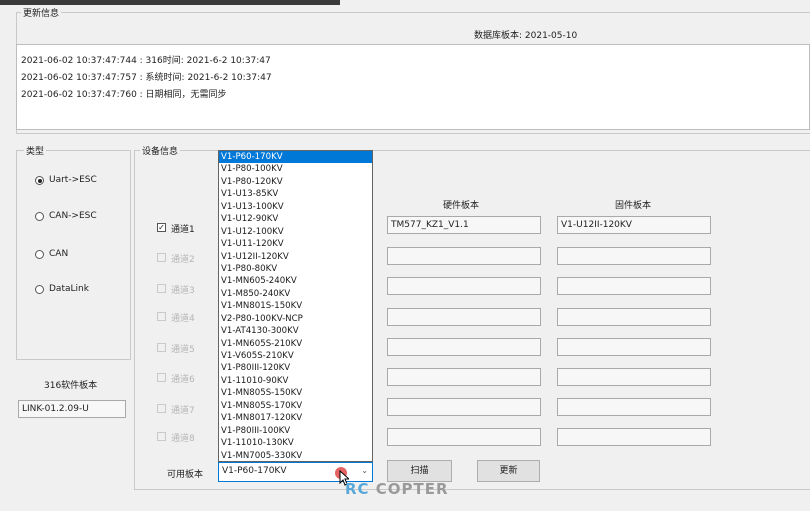 This screenshot has width=810, height=511. What do you see at coordinates (295, 456) in the screenshot?
I see `dropdown-option: V1-MN7005-330KV` at bounding box center [295, 456].